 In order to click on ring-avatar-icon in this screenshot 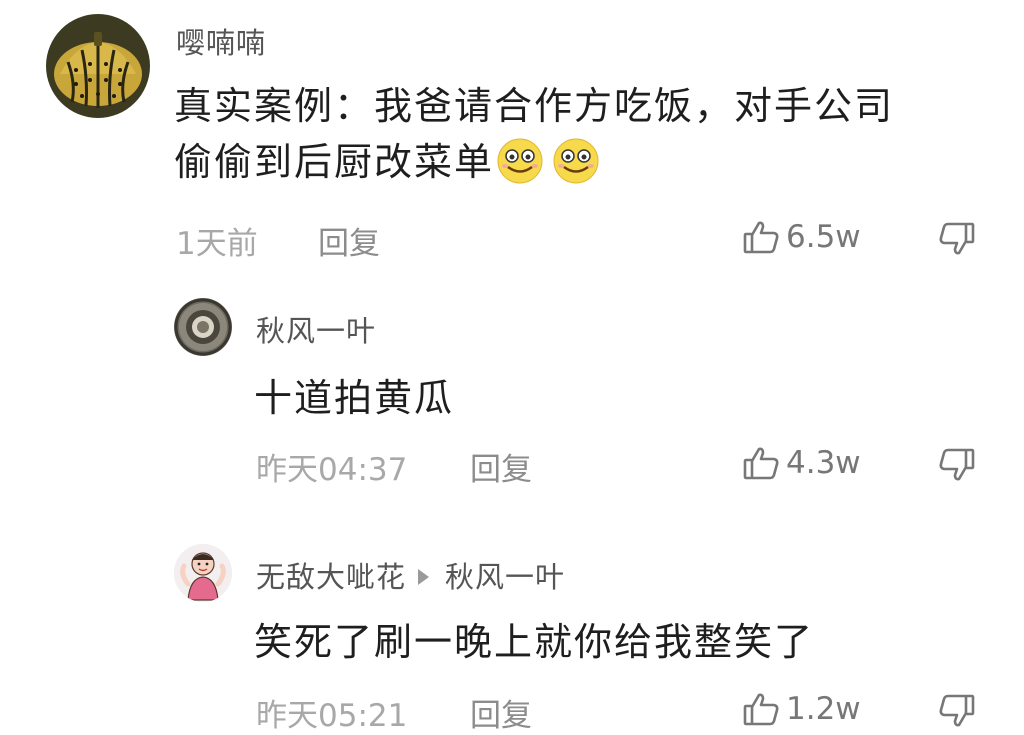, I will do `click(203, 327)`.